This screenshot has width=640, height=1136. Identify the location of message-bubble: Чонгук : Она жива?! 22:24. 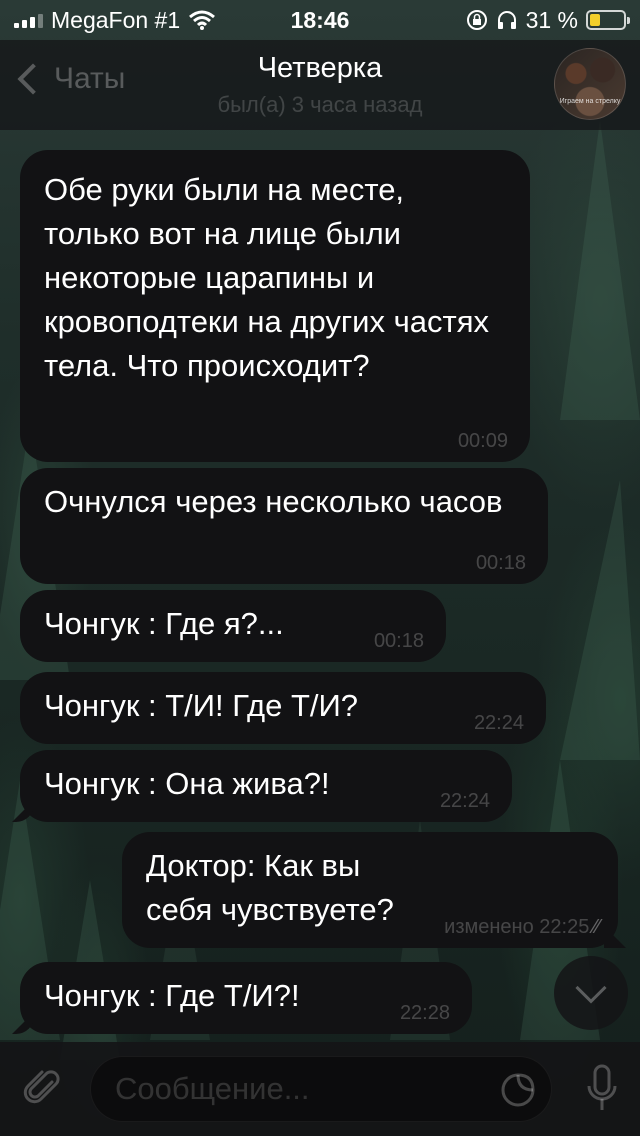
(266, 786).